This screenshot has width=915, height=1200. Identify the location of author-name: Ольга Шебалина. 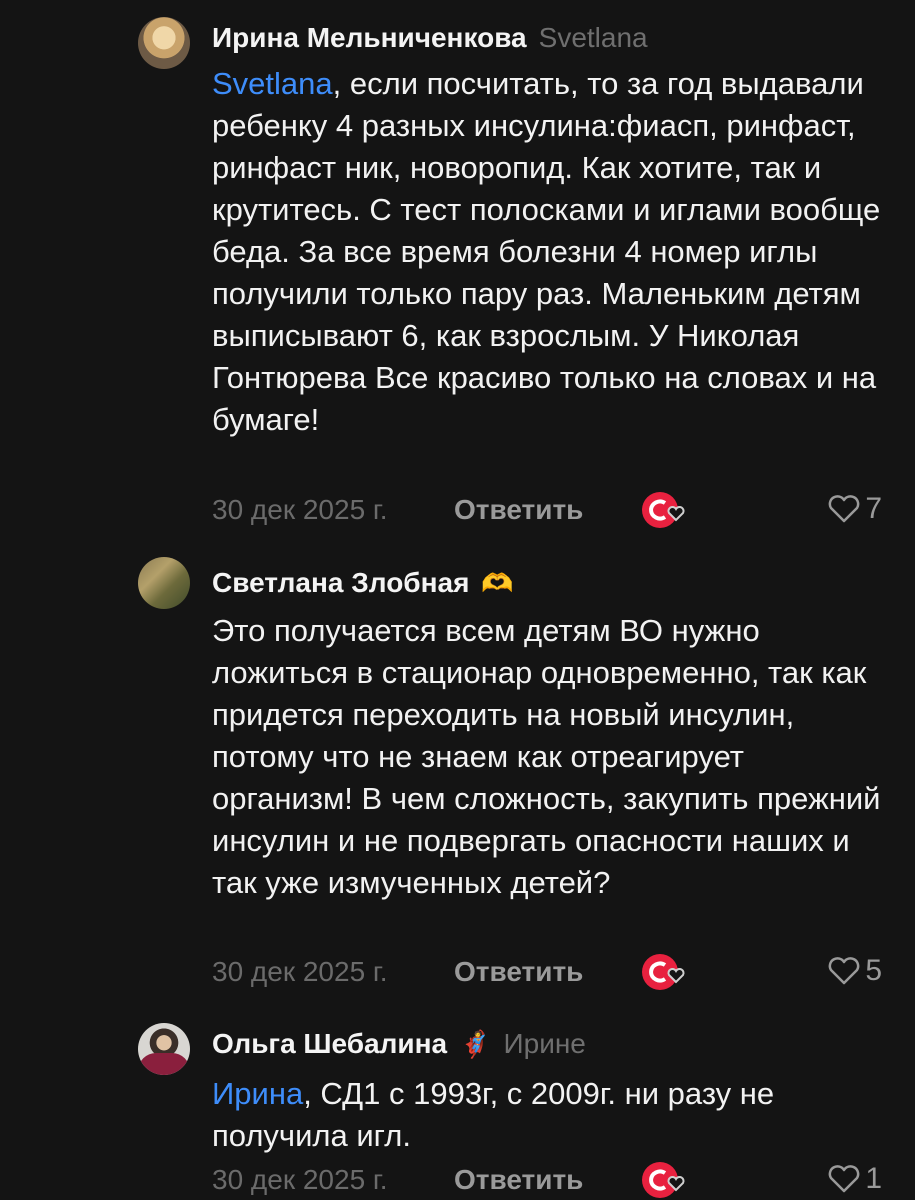
(329, 1044).